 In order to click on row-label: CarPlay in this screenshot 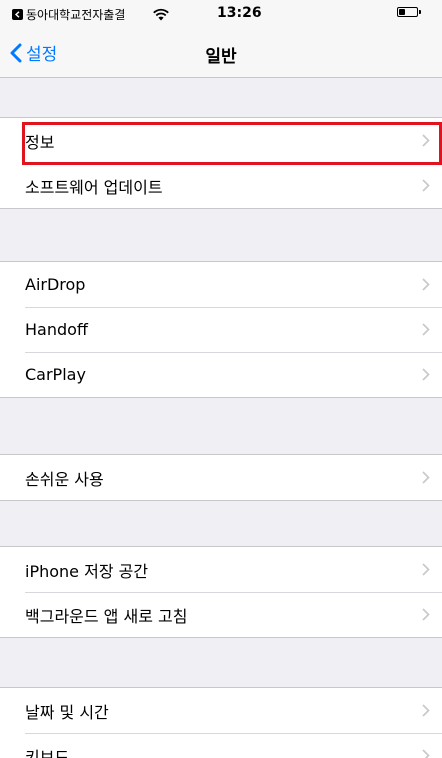, I will do `click(55, 374)`.